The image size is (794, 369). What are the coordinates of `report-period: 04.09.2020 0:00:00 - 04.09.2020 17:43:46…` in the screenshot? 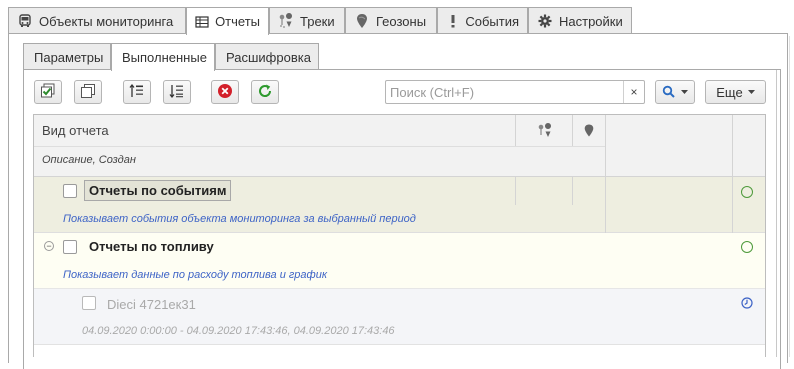 It's located at (238, 331).